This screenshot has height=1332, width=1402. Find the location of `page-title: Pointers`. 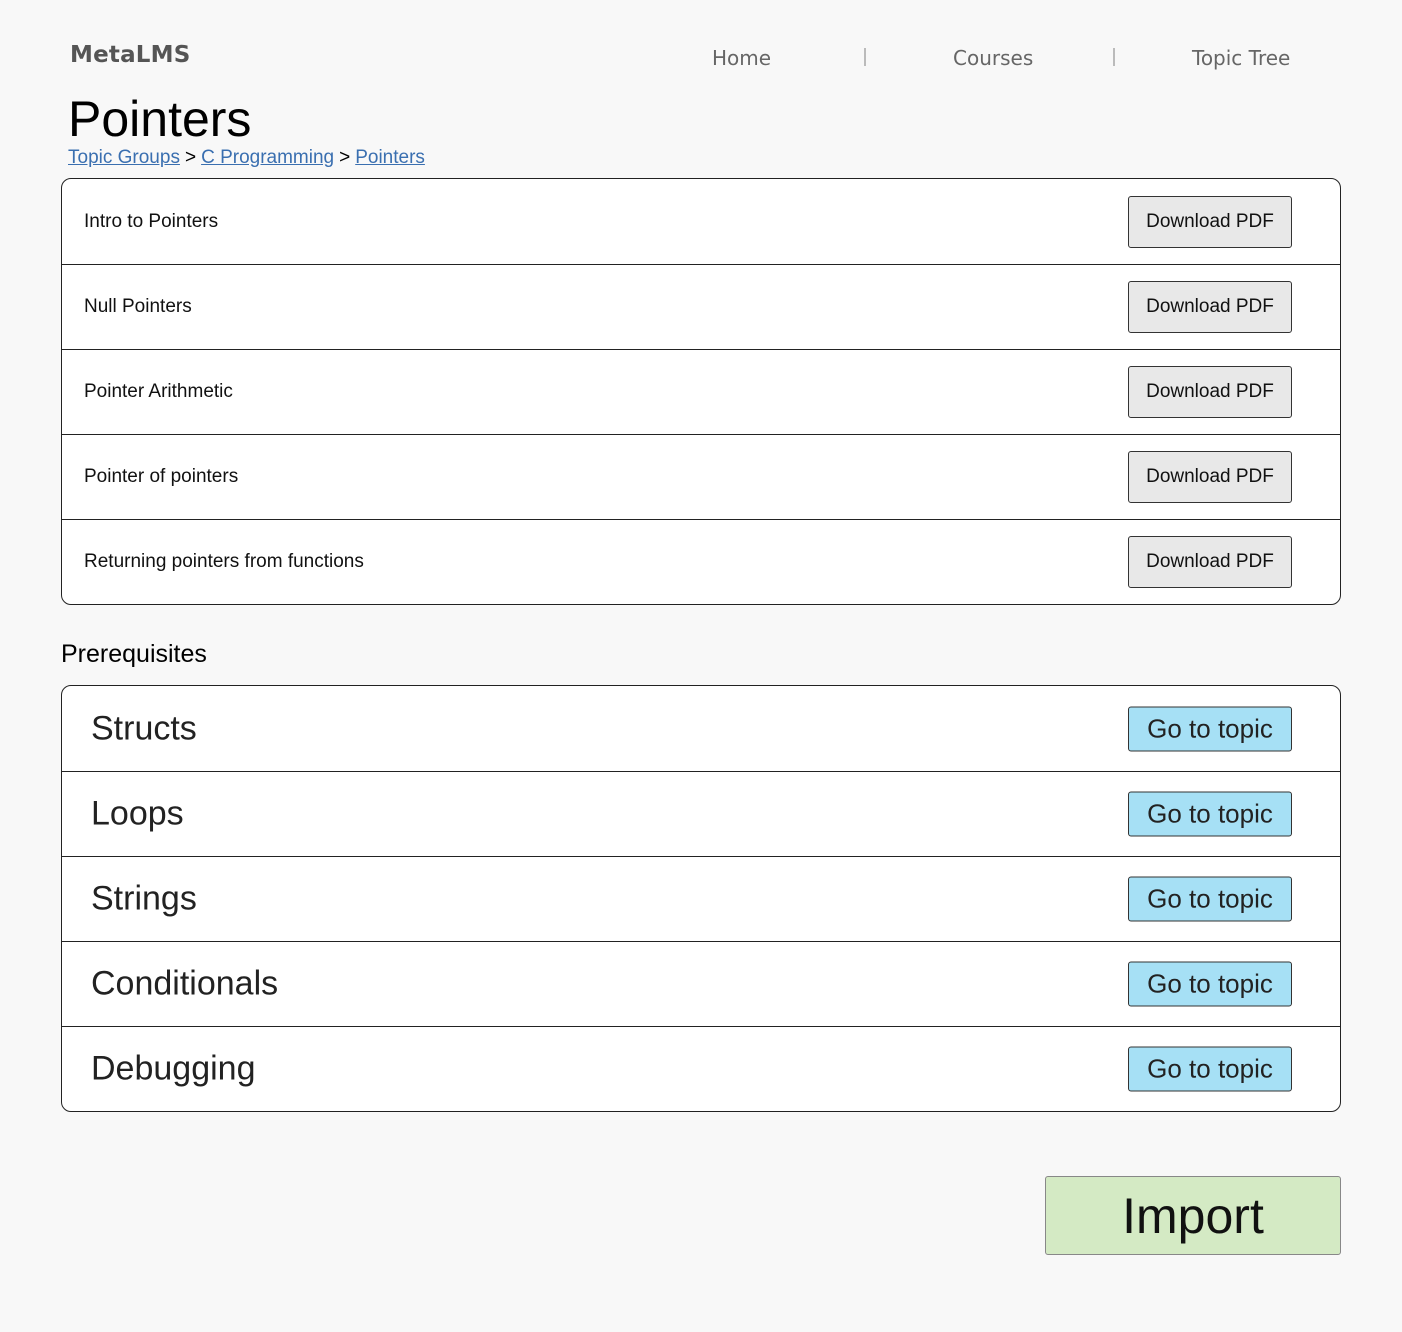

page-title: Pointers is located at coordinates (160, 119).